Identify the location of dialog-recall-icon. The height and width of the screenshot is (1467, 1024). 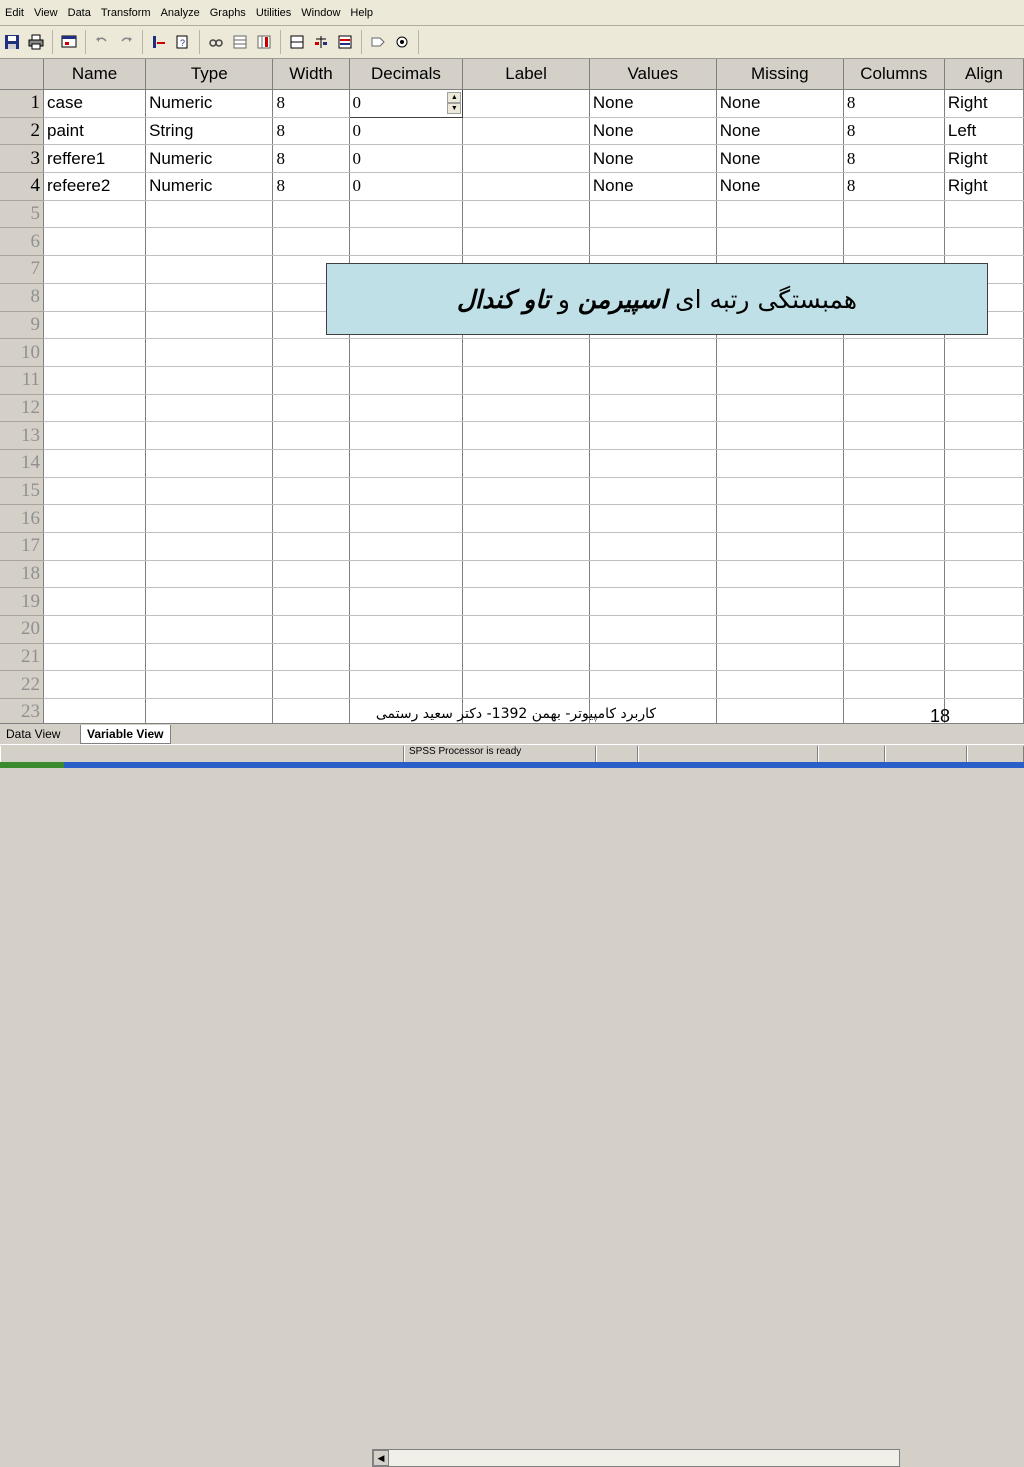
(69, 42).